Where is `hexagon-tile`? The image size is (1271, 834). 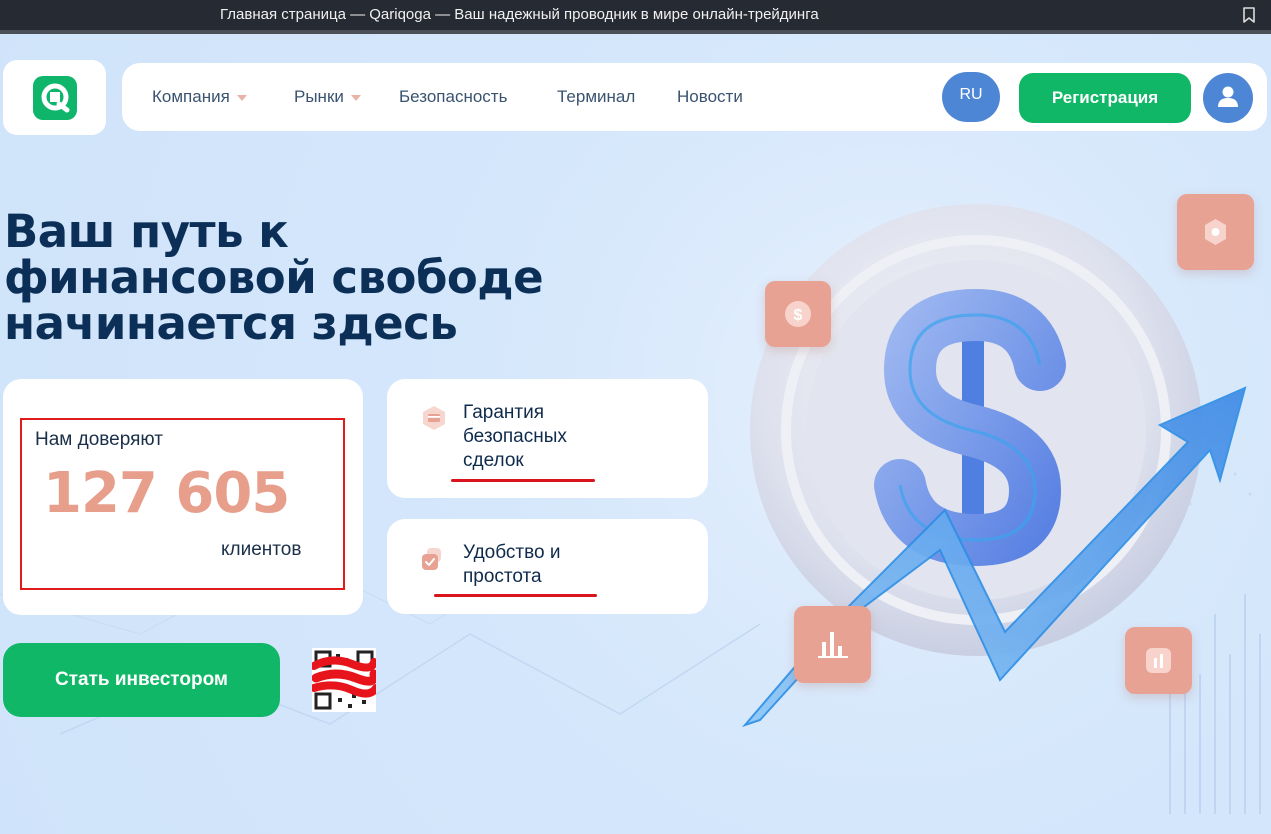
hexagon-tile is located at coordinates (1215, 232).